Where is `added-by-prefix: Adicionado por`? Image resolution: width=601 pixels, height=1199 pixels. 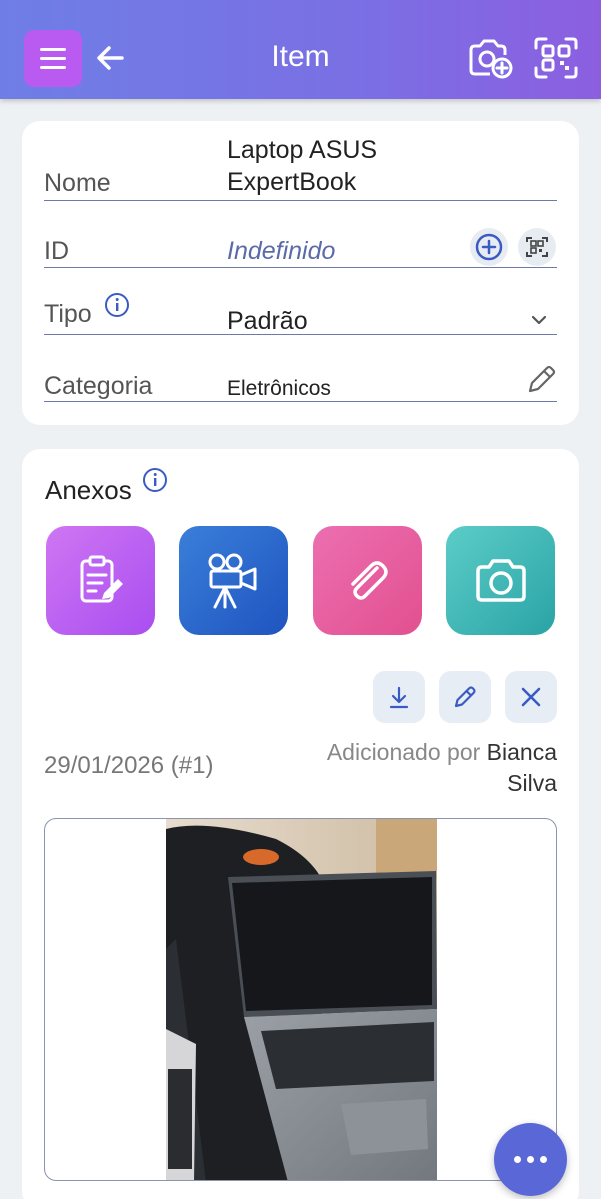 added-by-prefix: Adicionado por is located at coordinates (403, 752).